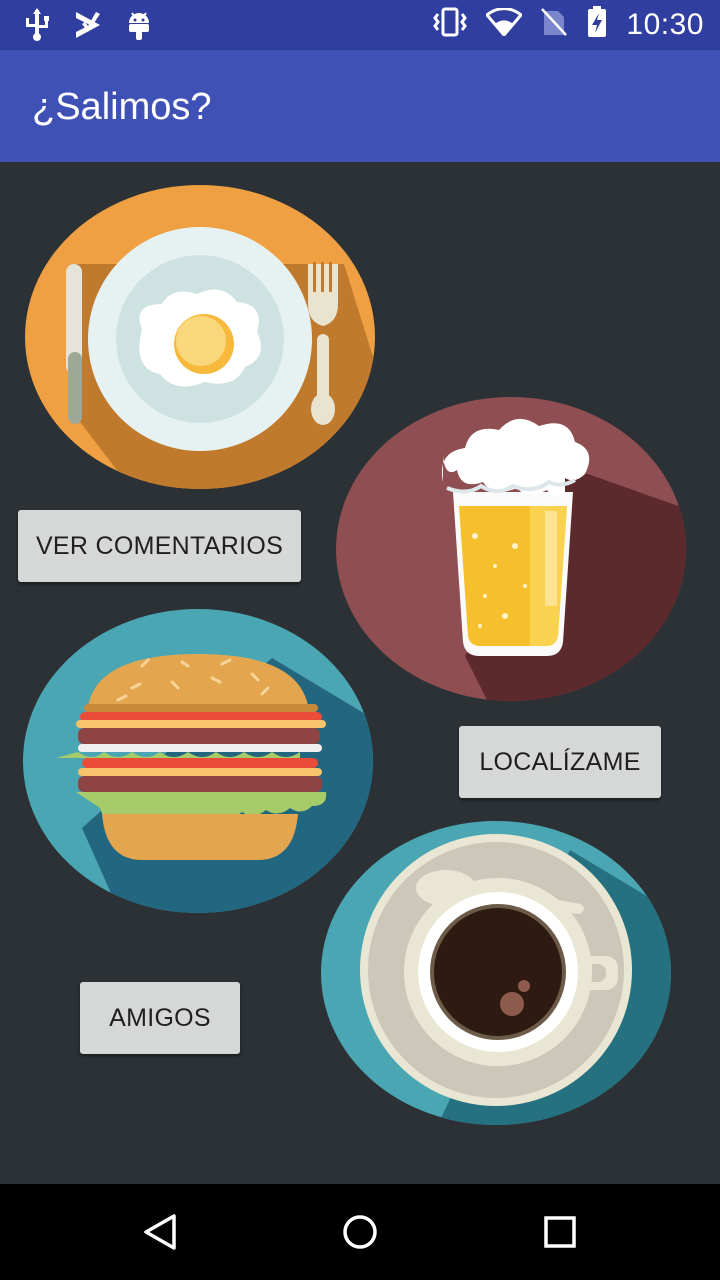 The image size is (720, 1280). What do you see at coordinates (200, 339) in the screenshot?
I see `breakfast-plate-icon` at bounding box center [200, 339].